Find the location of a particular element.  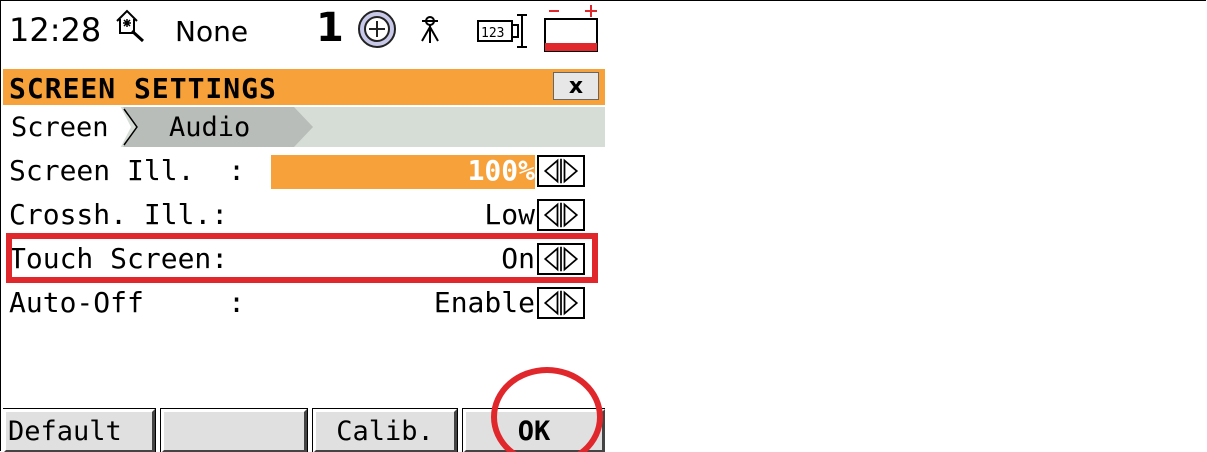

blank-softkey is located at coordinates (234, 430).